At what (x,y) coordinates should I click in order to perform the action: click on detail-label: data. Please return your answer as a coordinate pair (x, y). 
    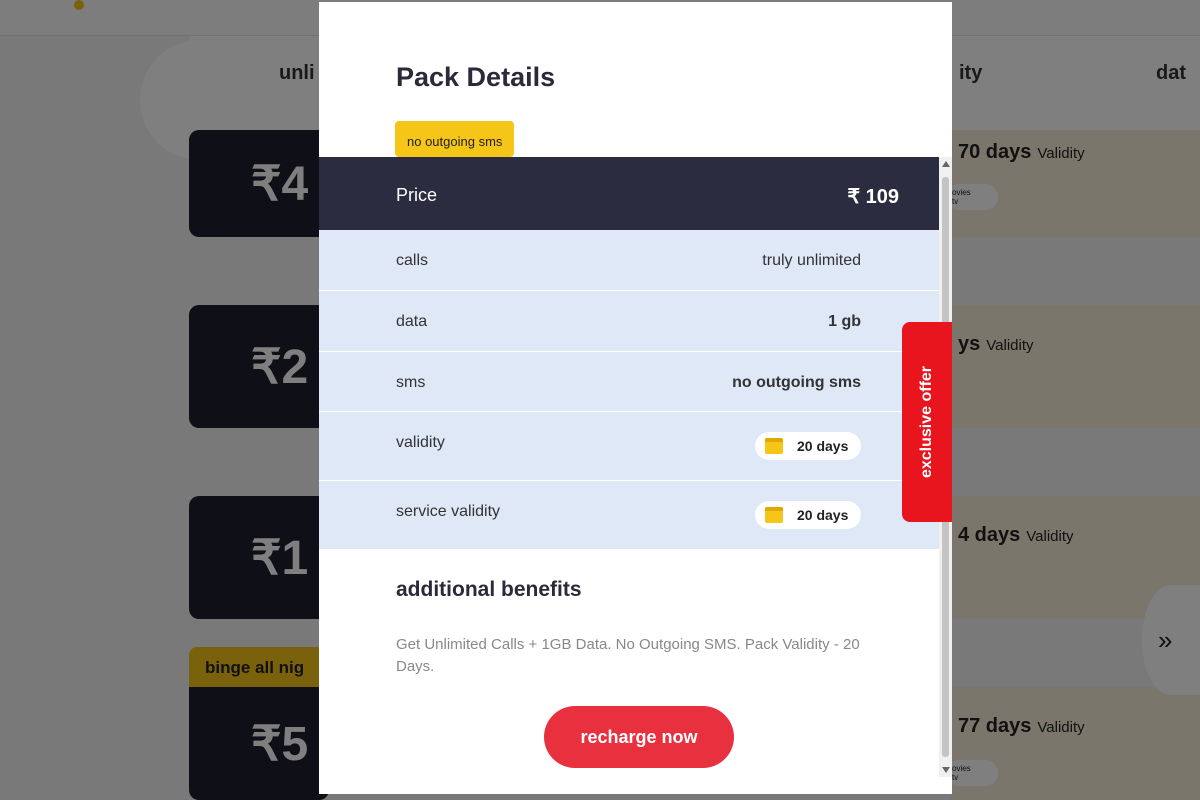
    Looking at the image, I should click on (412, 321).